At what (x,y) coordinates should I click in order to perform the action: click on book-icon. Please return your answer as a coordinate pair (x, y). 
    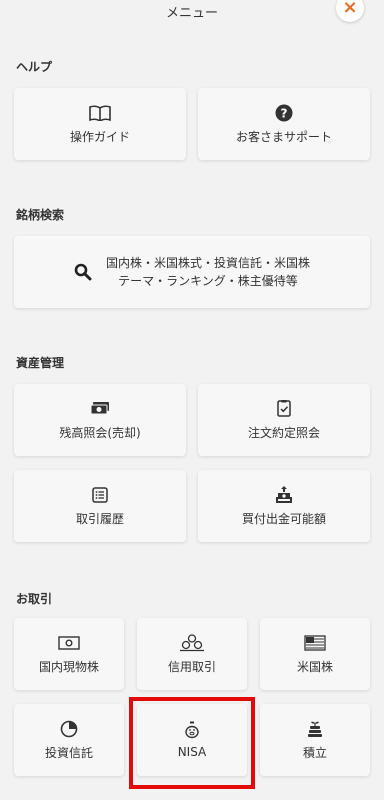
    Looking at the image, I should click on (100, 113).